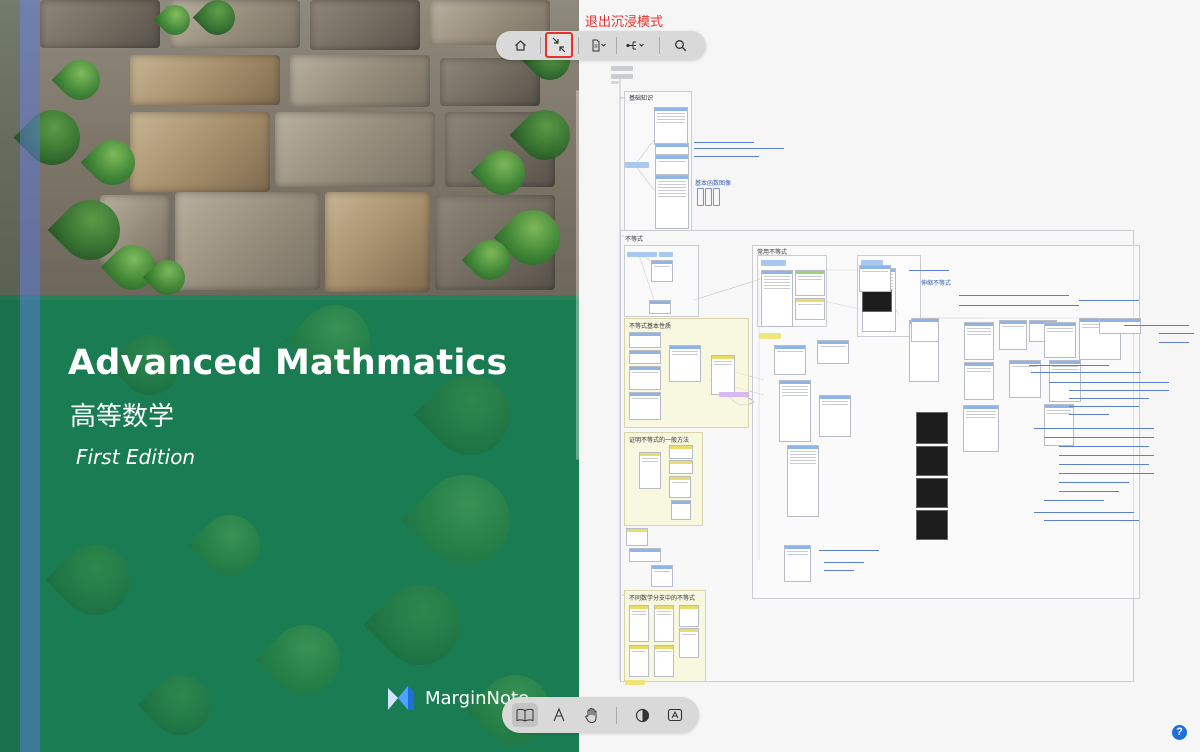 This screenshot has width=1200, height=752. I want to click on top-toolbar, so click(601, 45).